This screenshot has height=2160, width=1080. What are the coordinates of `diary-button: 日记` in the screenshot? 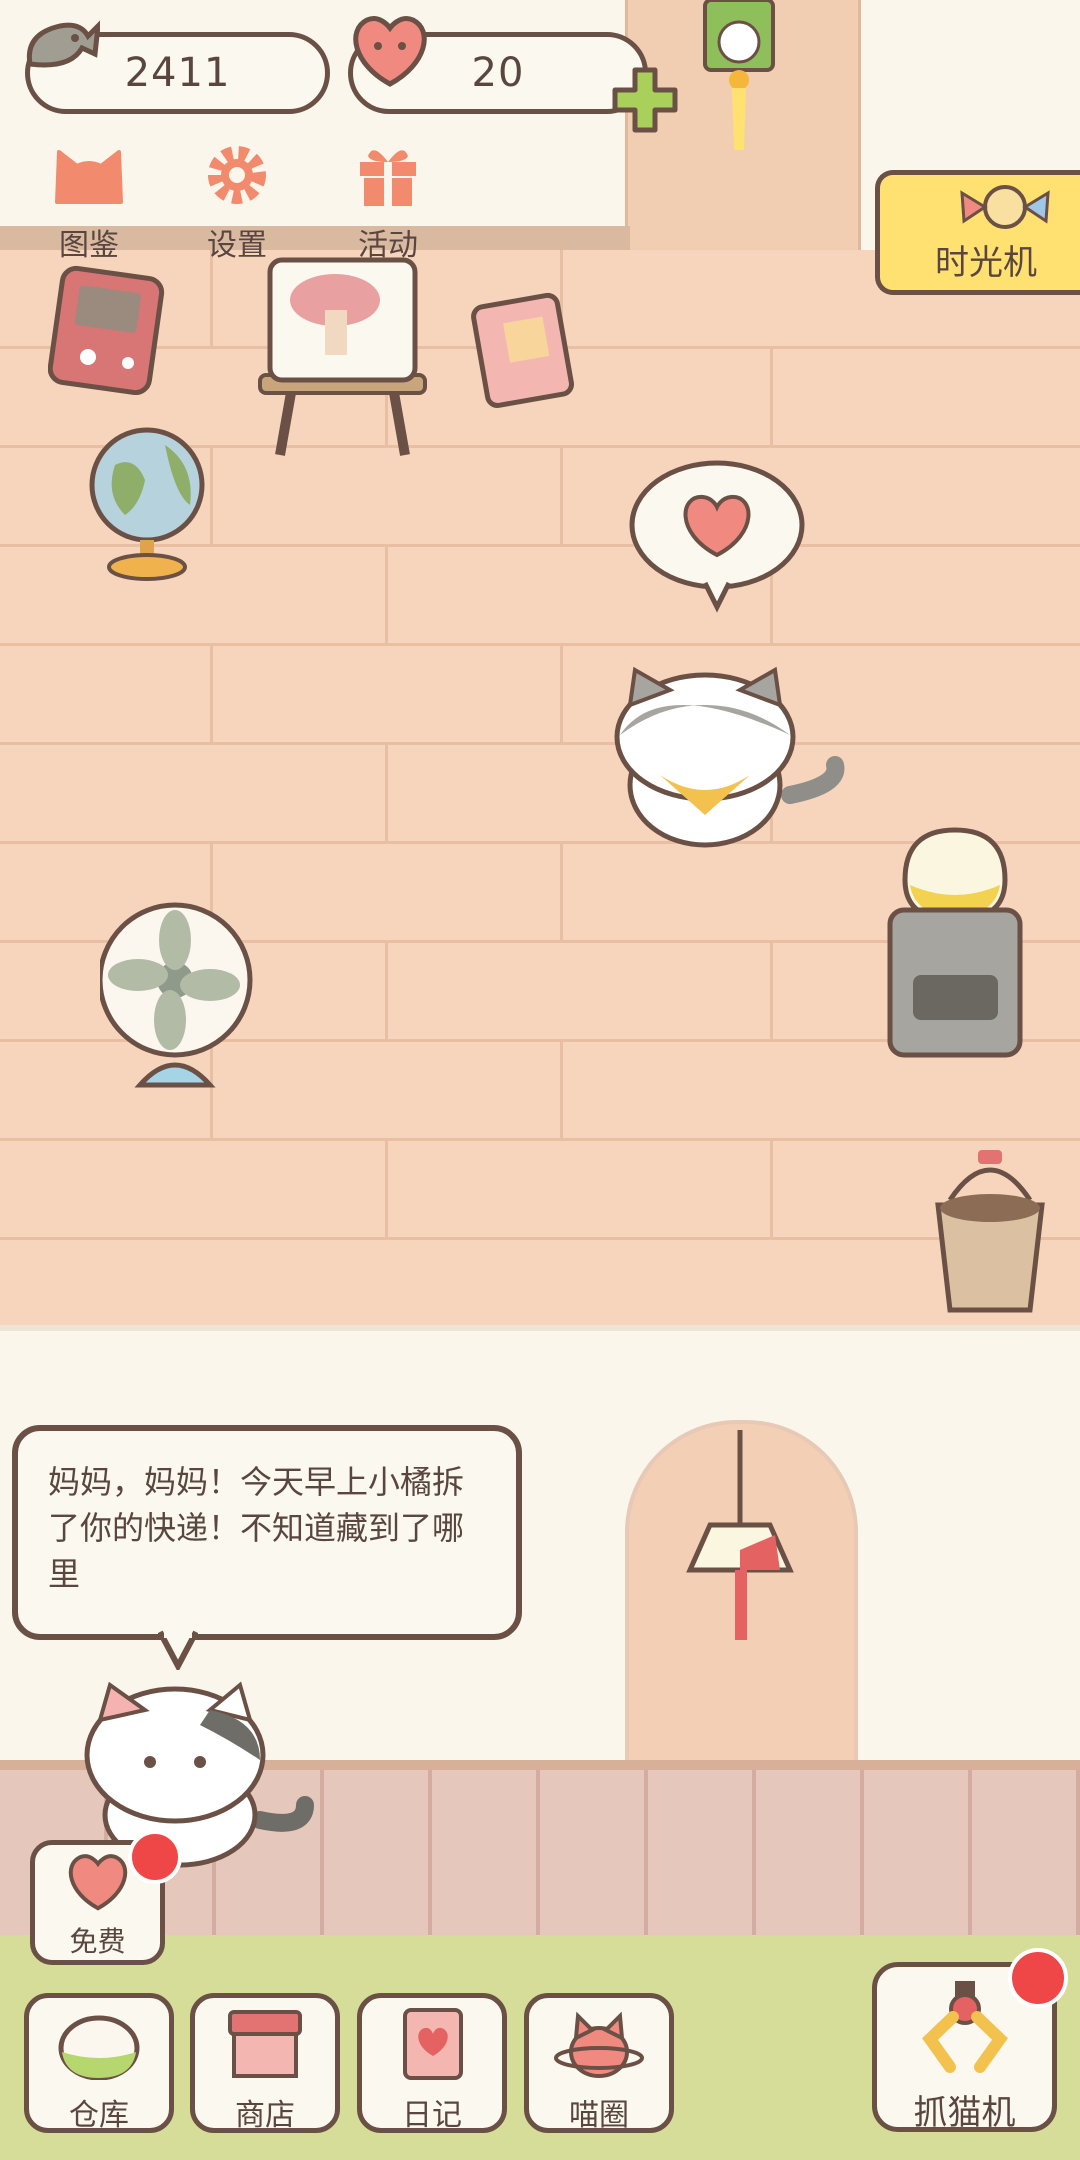 It's located at (432, 2063).